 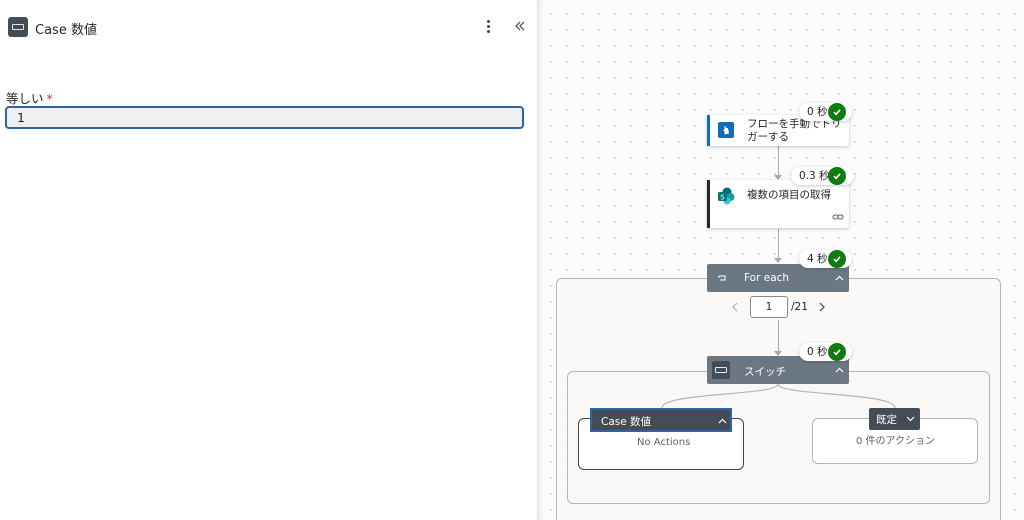 What do you see at coordinates (896, 441) in the screenshot?
I see `default-empty-text: 0 件のアクション` at bounding box center [896, 441].